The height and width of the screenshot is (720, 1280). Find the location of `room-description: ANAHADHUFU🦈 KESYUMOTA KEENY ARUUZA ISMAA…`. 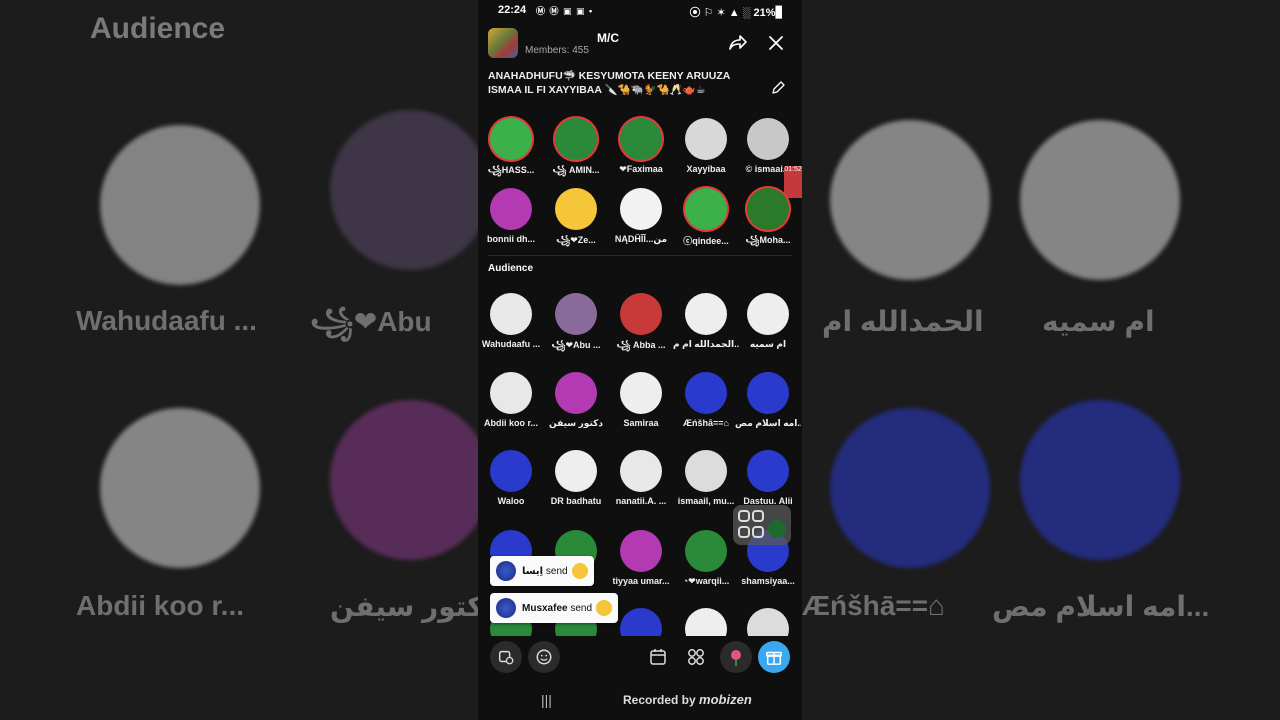

room-description: ANAHADHUFU🦈 KESYUMOTA KEENY ARUUZA ISMAA… is located at coordinates (609, 83).